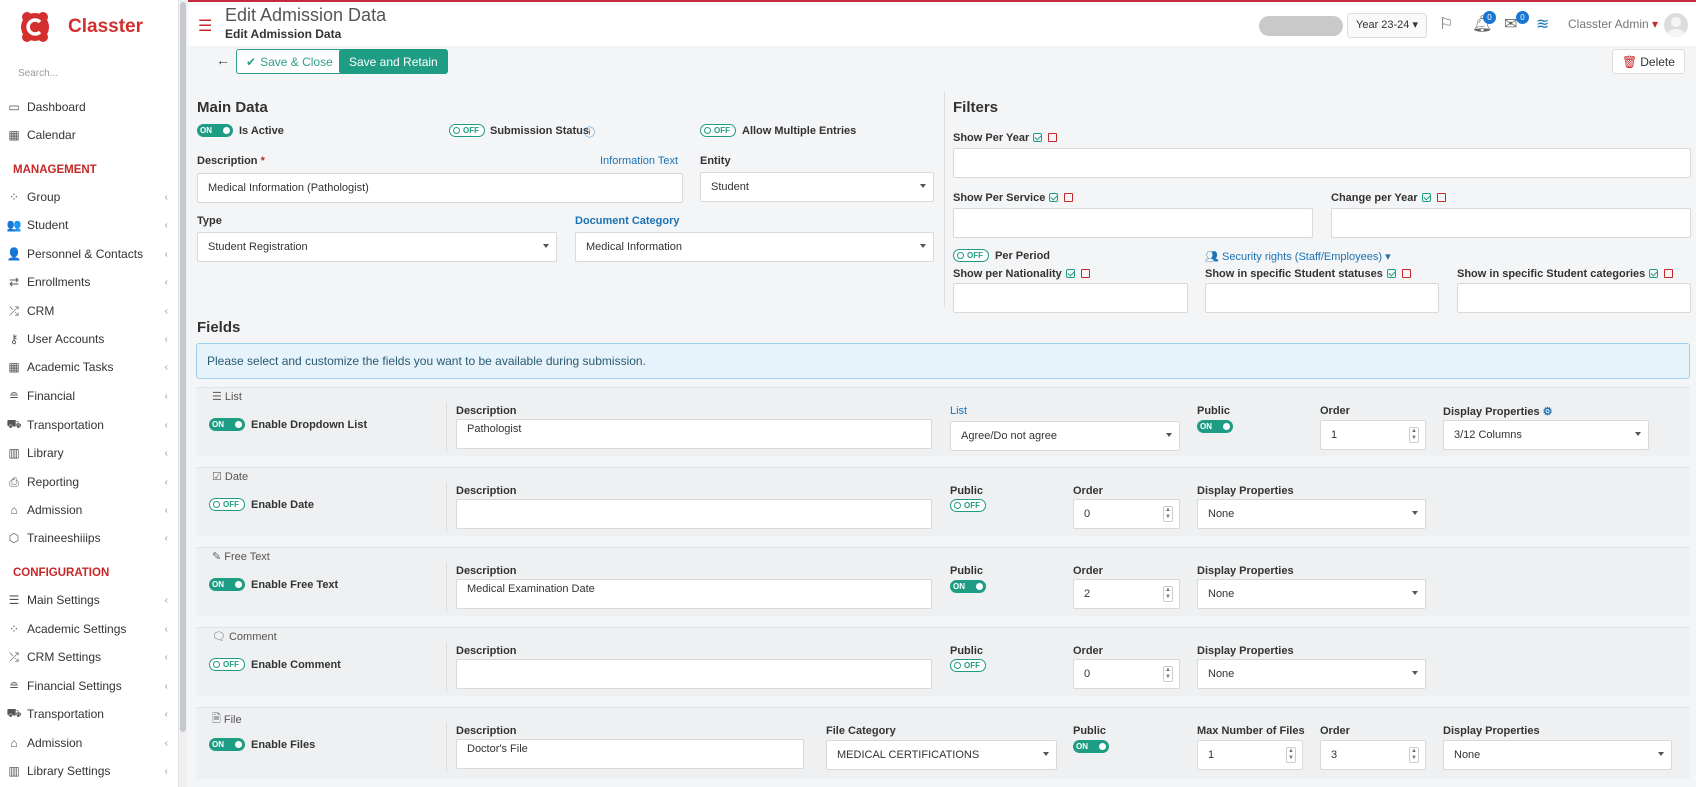 The image size is (1696, 787). I want to click on per-period-toggle: OFF, so click(971, 255).